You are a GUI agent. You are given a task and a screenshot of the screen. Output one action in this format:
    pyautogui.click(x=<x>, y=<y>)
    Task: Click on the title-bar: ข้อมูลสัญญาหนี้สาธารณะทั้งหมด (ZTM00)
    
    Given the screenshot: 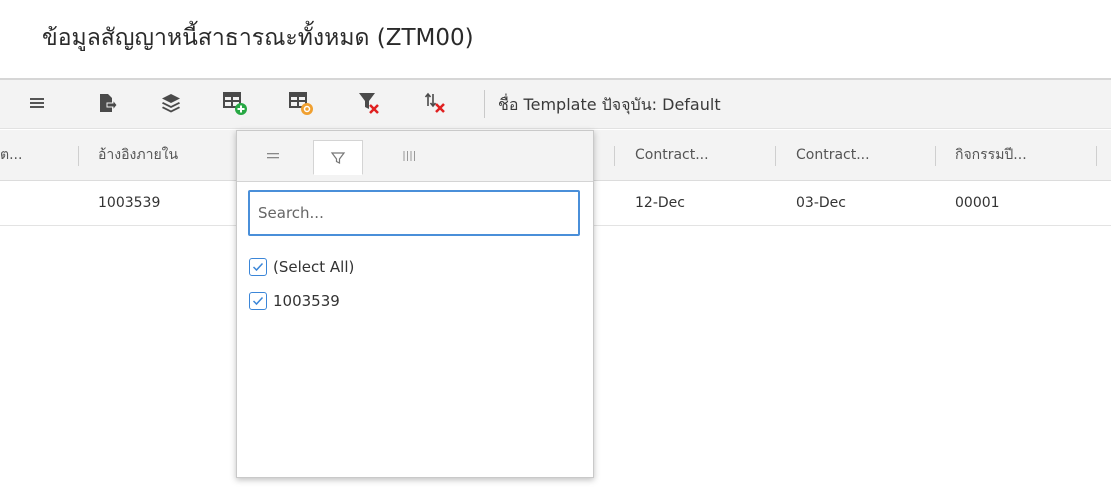 What is the action you would take?
    pyautogui.click(x=555, y=36)
    